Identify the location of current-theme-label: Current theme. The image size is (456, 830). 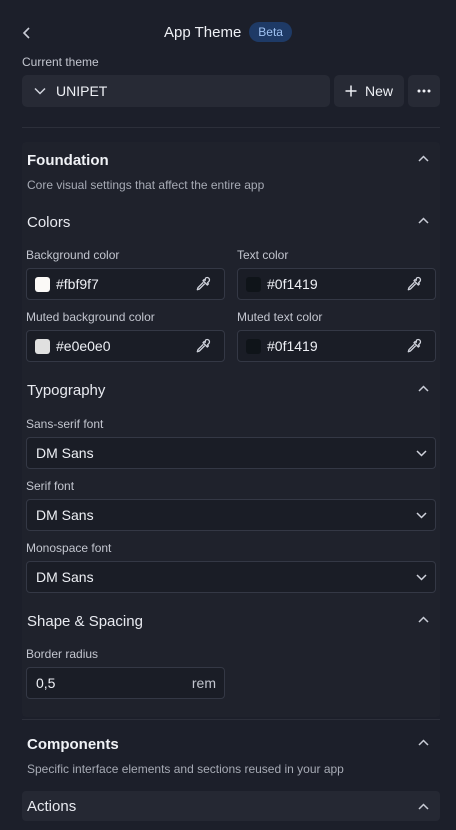
(60, 62).